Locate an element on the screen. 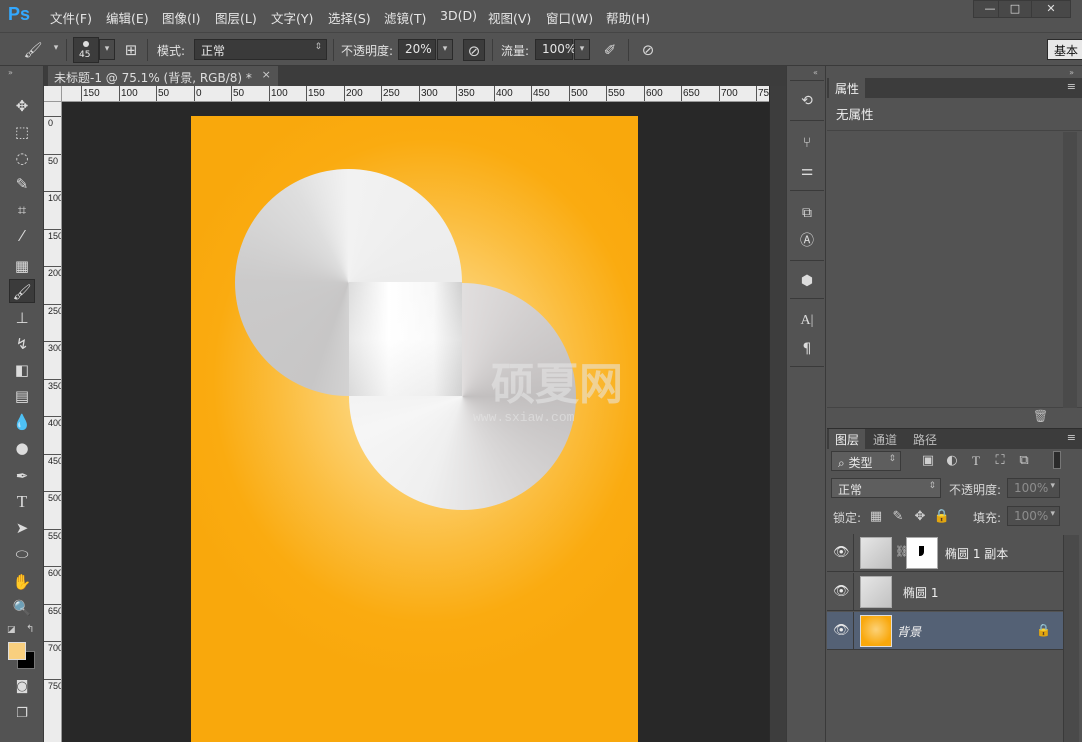 This screenshot has width=1082, height=742. brush-picker-arrow: ▾ is located at coordinates (107, 49).